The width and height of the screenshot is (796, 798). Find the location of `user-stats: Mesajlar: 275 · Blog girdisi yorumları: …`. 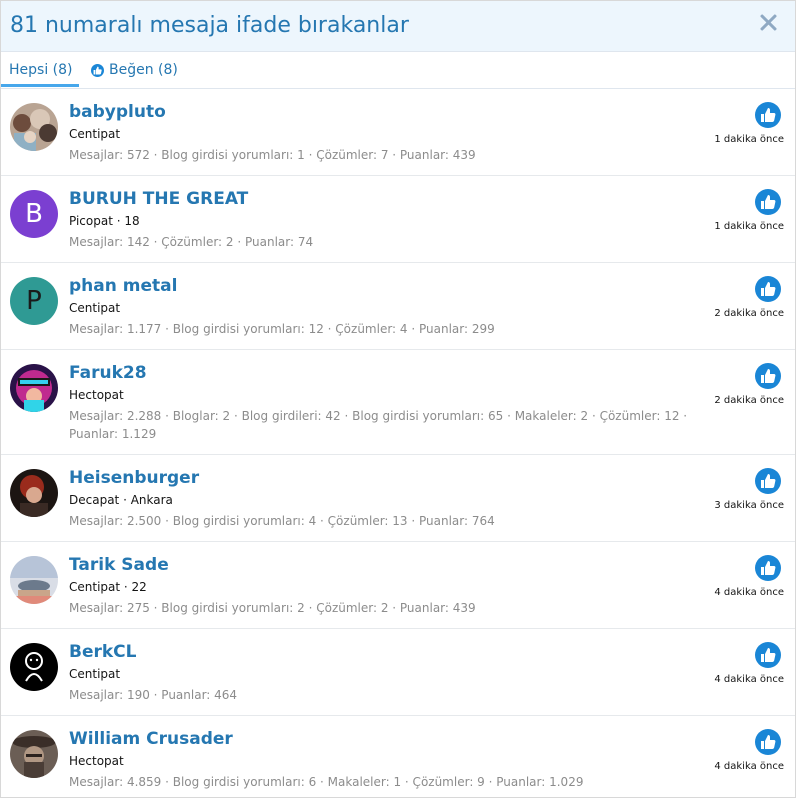

user-stats: Mesajlar: 275 · Blog girdisi yorumları: … is located at coordinates (272, 608).